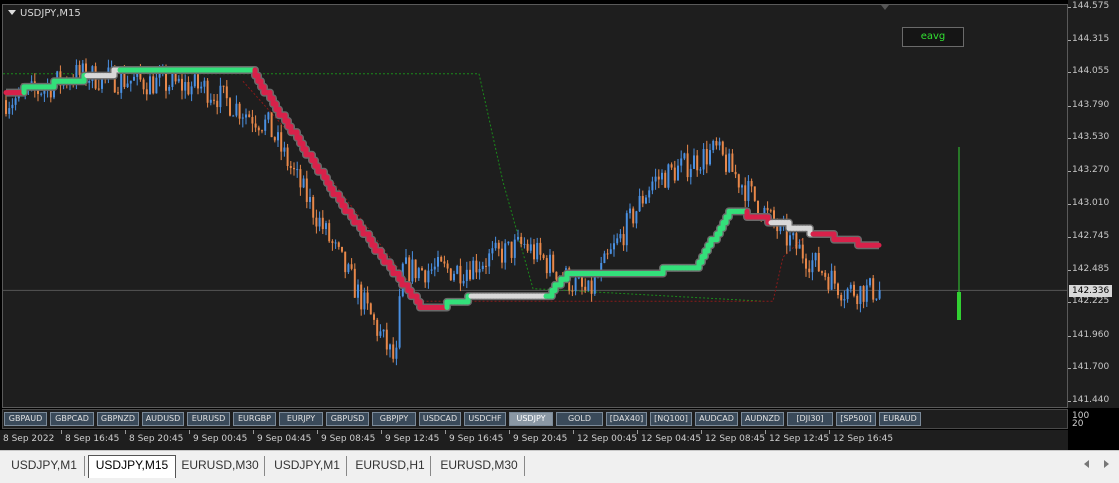  What do you see at coordinates (301, 419) in the screenshot?
I see `symbol-button-eurjpy: EURJPY` at bounding box center [301, 419].